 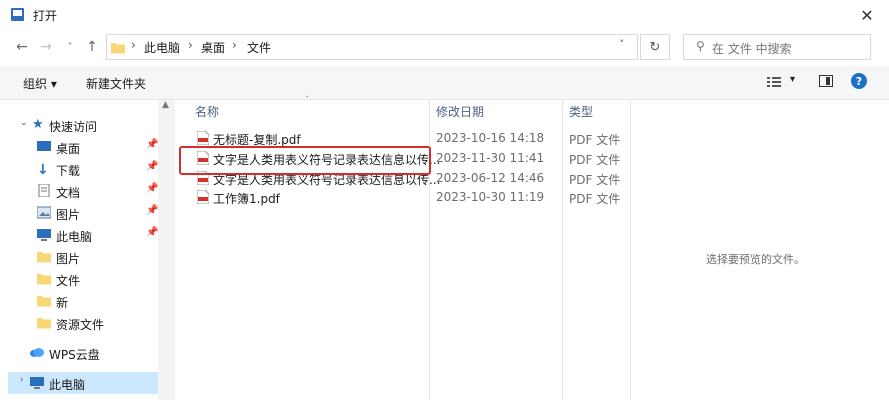 I want to click on breadcrumb-files: 文件, so click(x=259, y=47).